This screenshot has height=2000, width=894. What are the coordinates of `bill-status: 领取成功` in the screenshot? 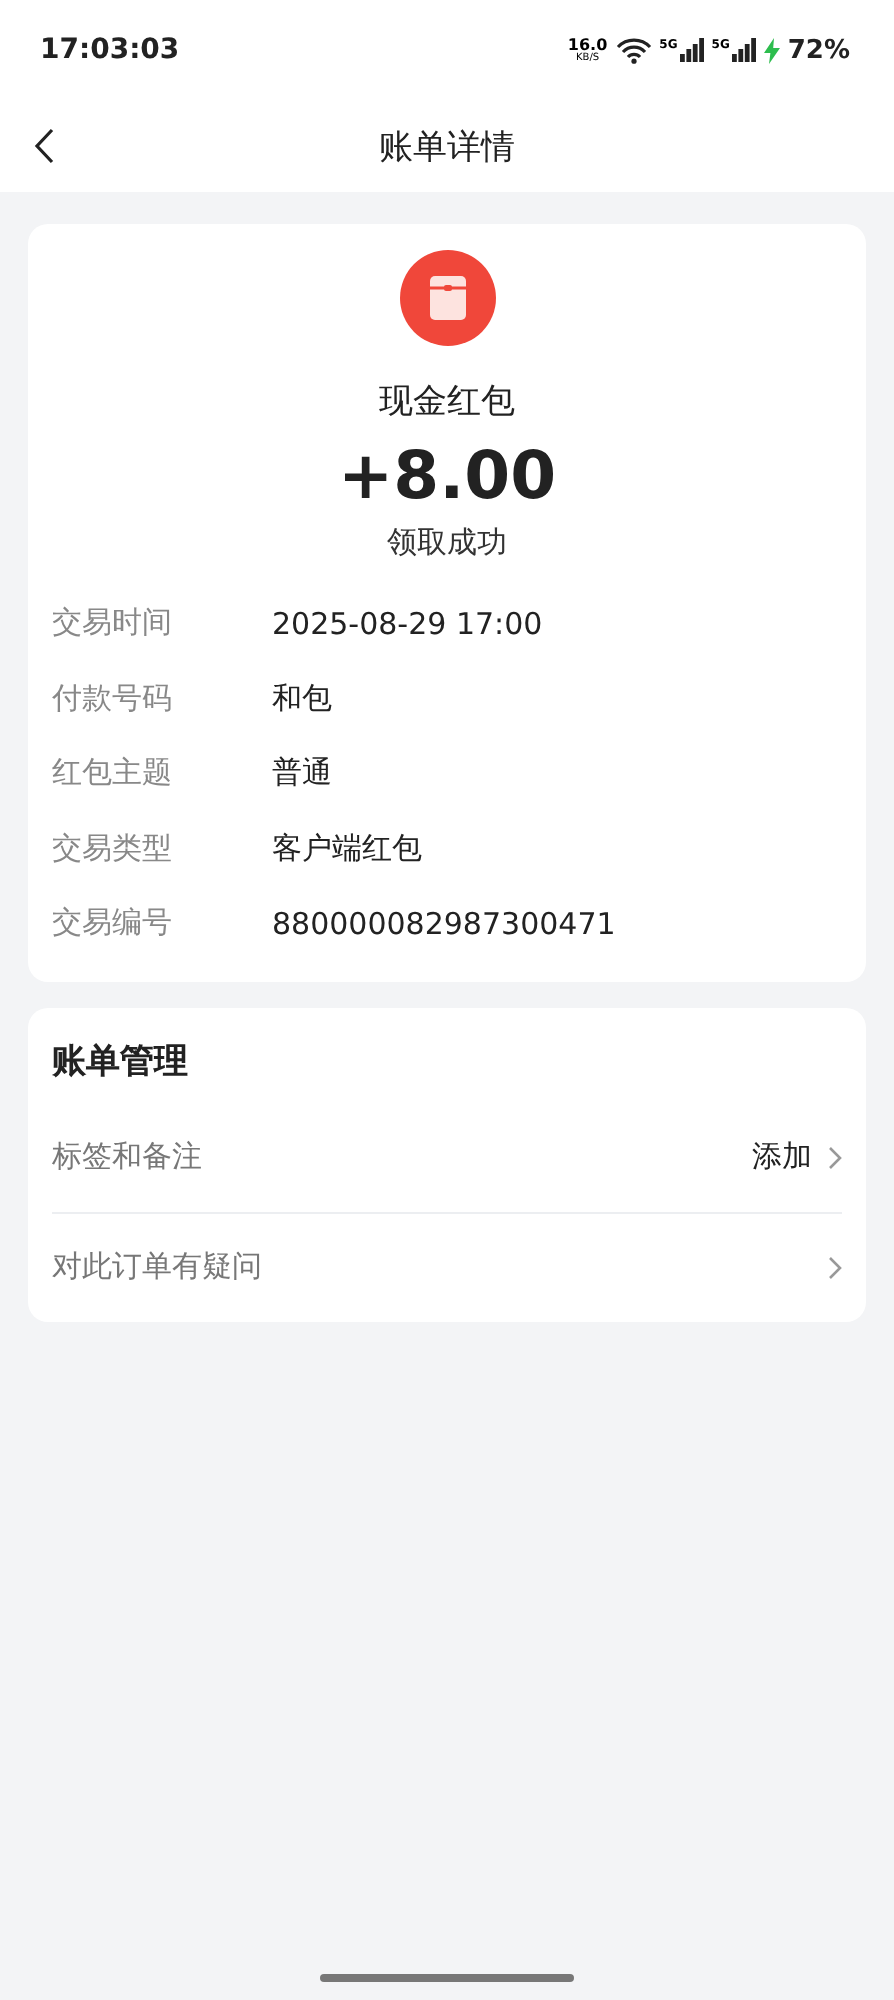 It's located at (447, 543).